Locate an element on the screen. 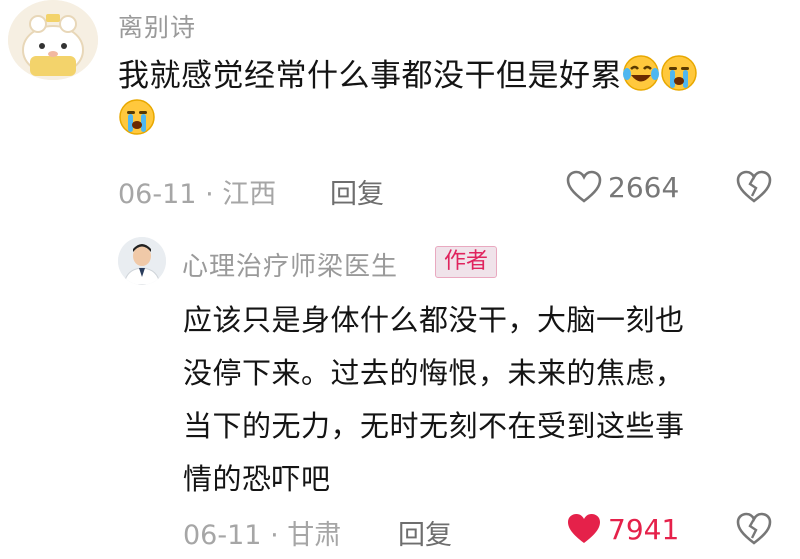 Image resolution: width=800 pixels, height=559 pixels. comment-meta: 06-11 · 江西 is located at coordinates (197, 191).